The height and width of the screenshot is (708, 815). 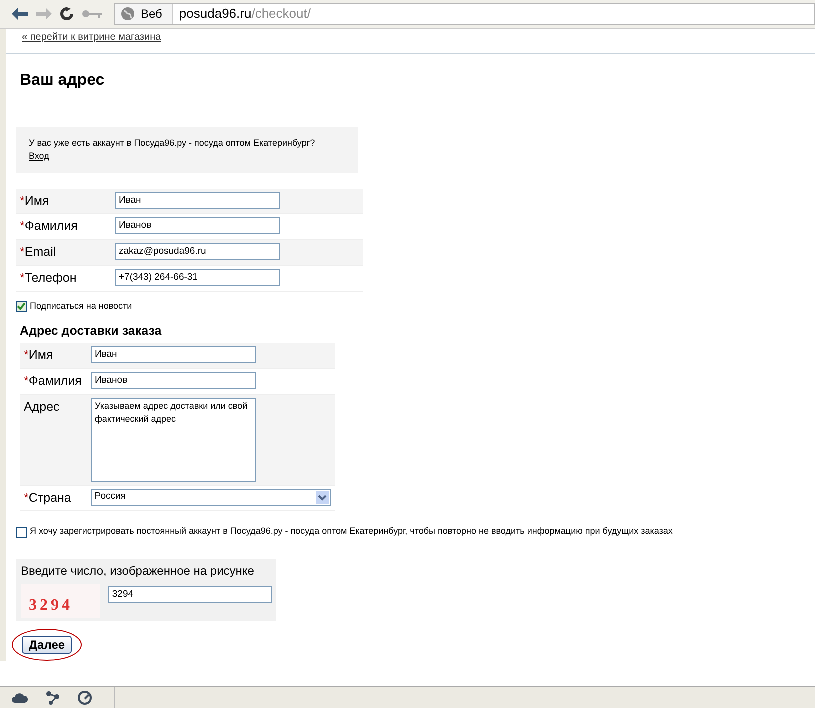 I want to click on back-to-shop-link: « перейти к витрине магазина, so click(x=92, y=38).